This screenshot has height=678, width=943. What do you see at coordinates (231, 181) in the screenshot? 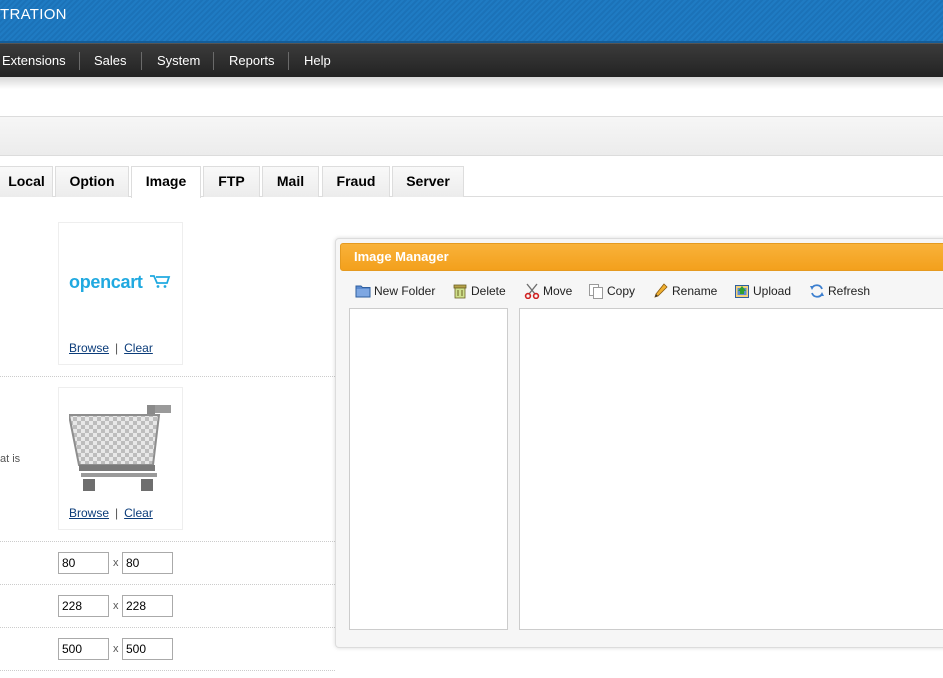
I see `tab-ftp: FTP` at bounding box center [231, 181].